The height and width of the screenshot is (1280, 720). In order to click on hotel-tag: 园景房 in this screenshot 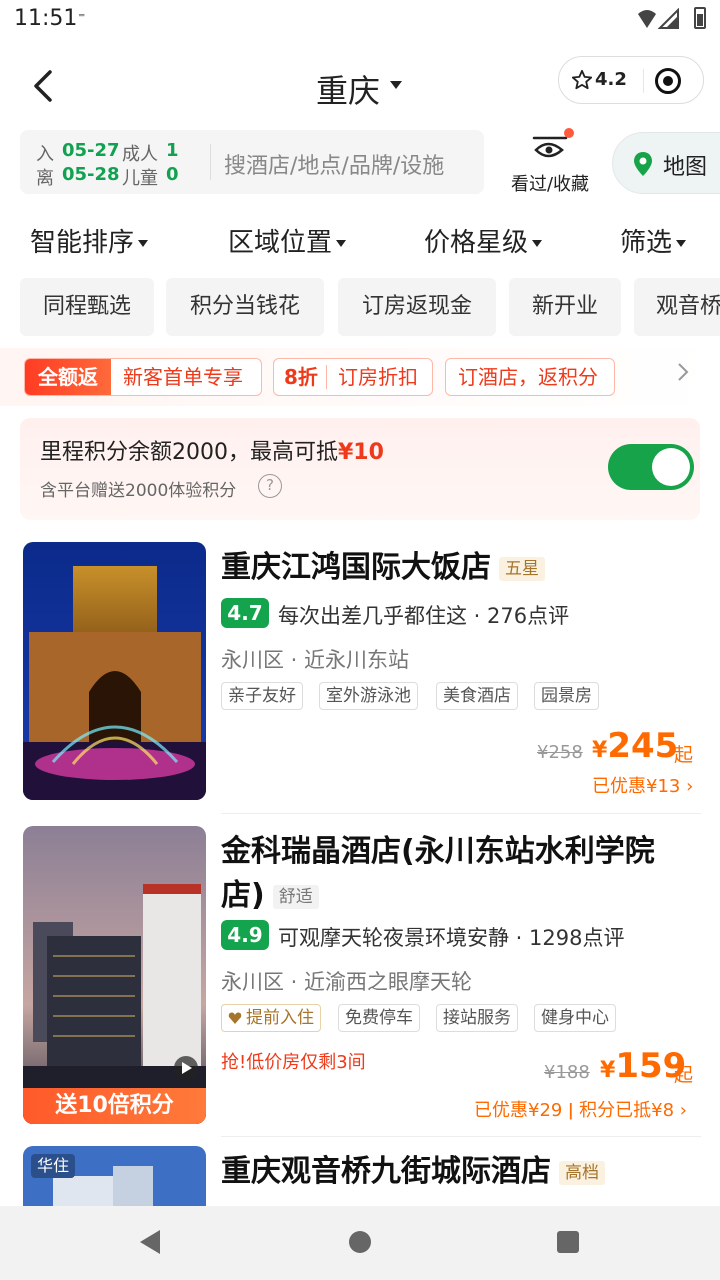, I will do `click(566, 696)`.